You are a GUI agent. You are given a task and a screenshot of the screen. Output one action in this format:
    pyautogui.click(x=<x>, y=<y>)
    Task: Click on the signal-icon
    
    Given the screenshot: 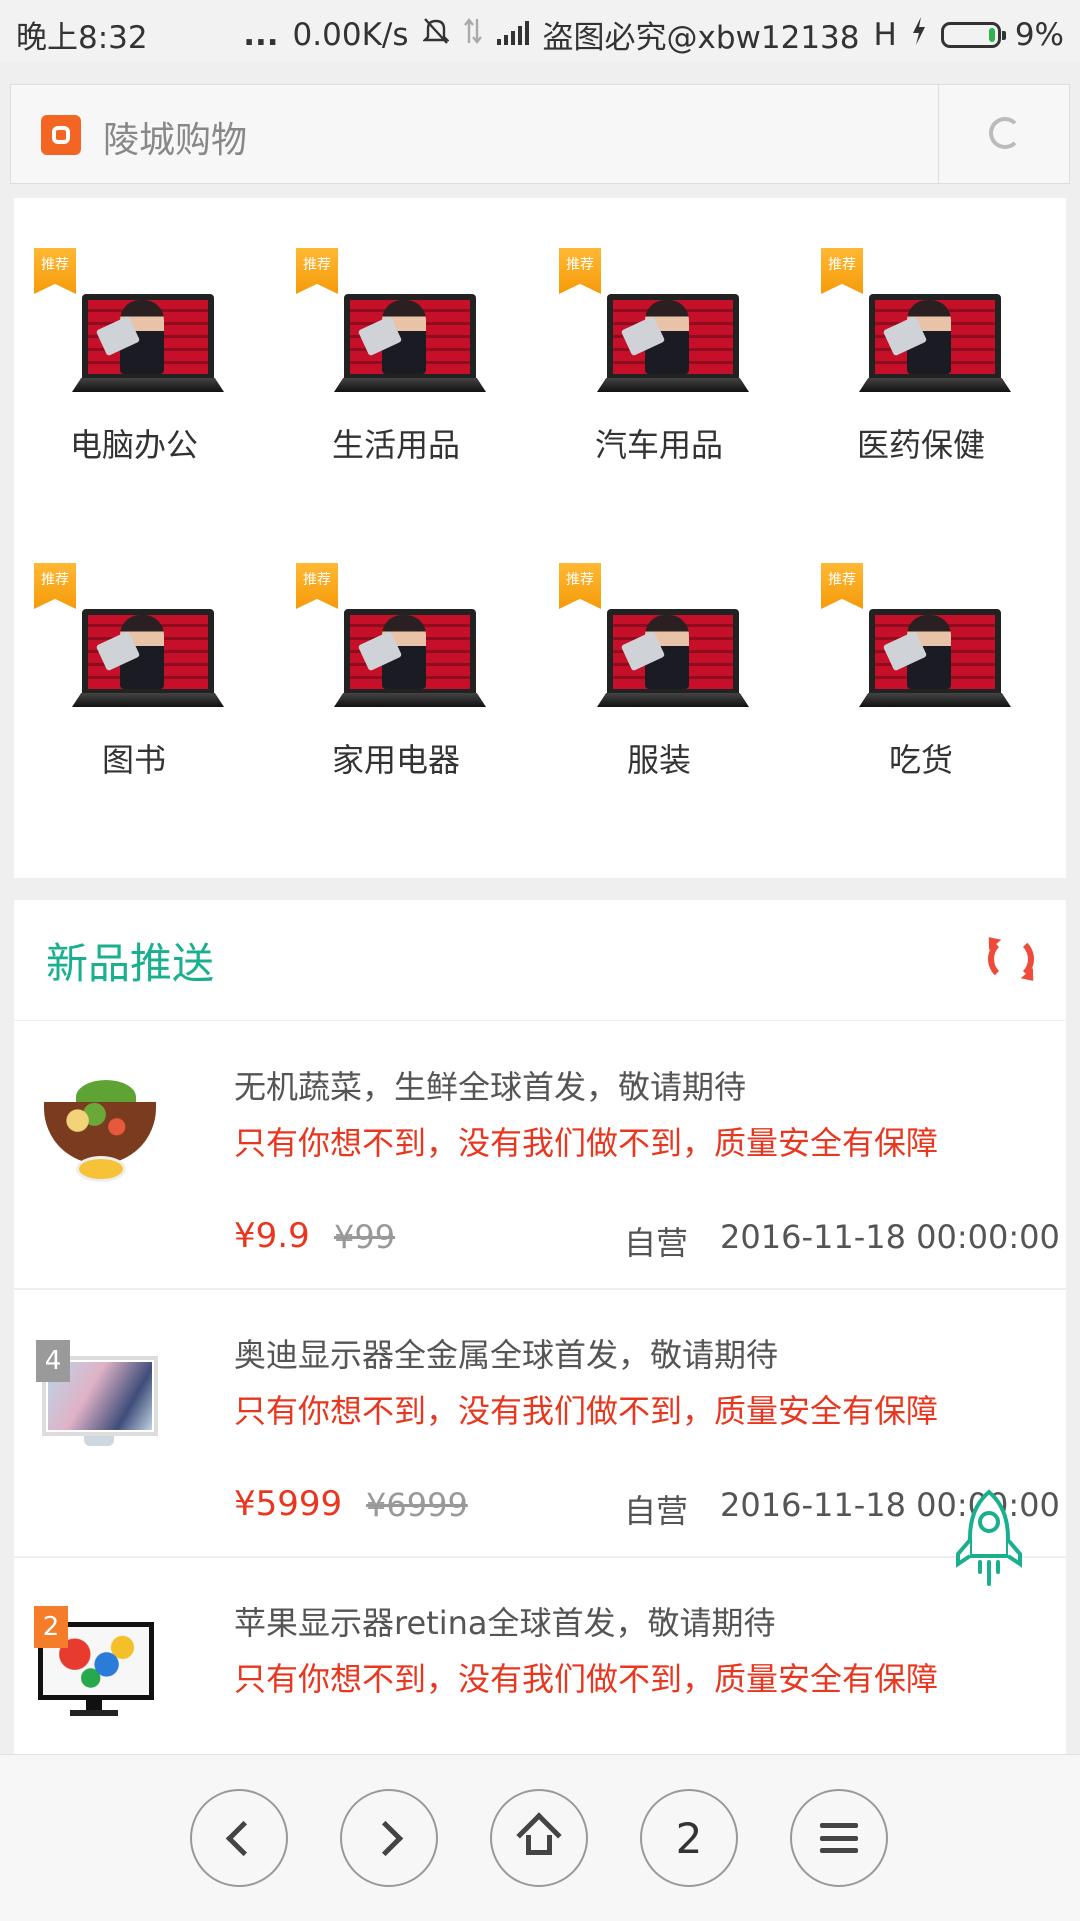 What is the action you would take?
    pyautogui.click(x=512, y=35)
    